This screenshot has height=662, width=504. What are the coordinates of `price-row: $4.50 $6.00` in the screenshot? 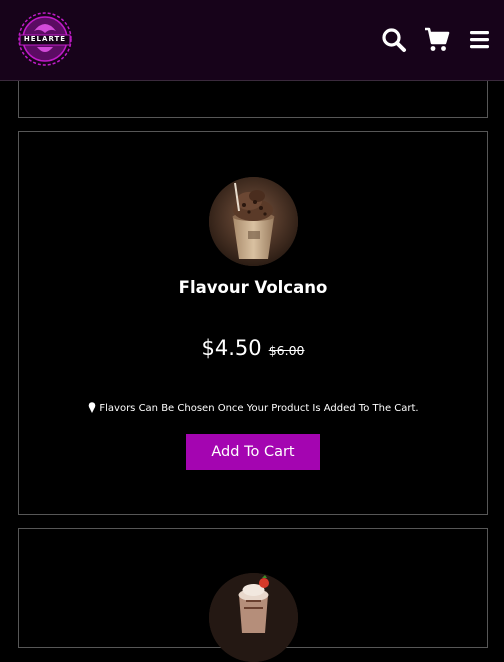 It's located at (253, 348).